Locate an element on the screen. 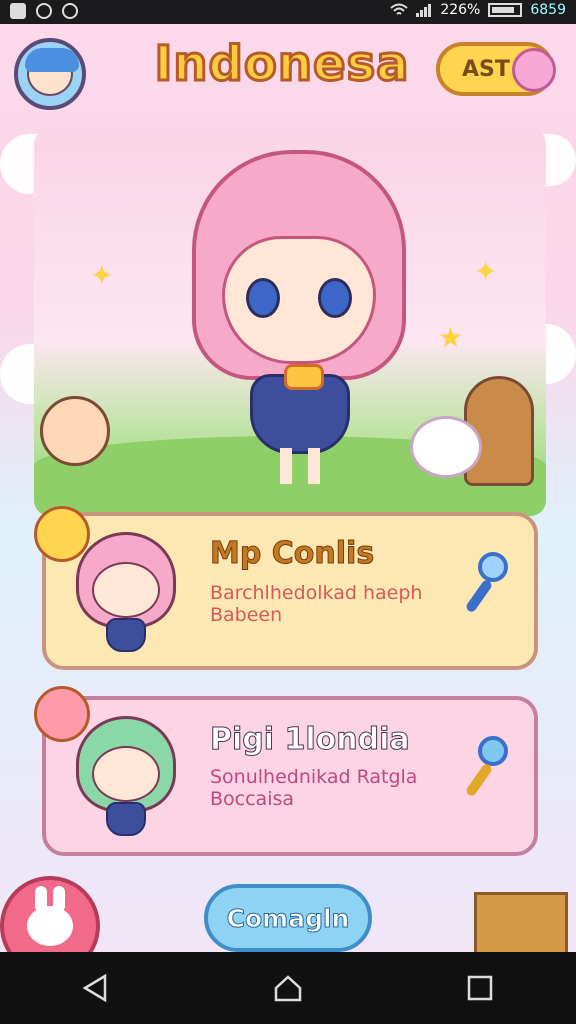  wifi-icon is located at coordinates (399, 9).